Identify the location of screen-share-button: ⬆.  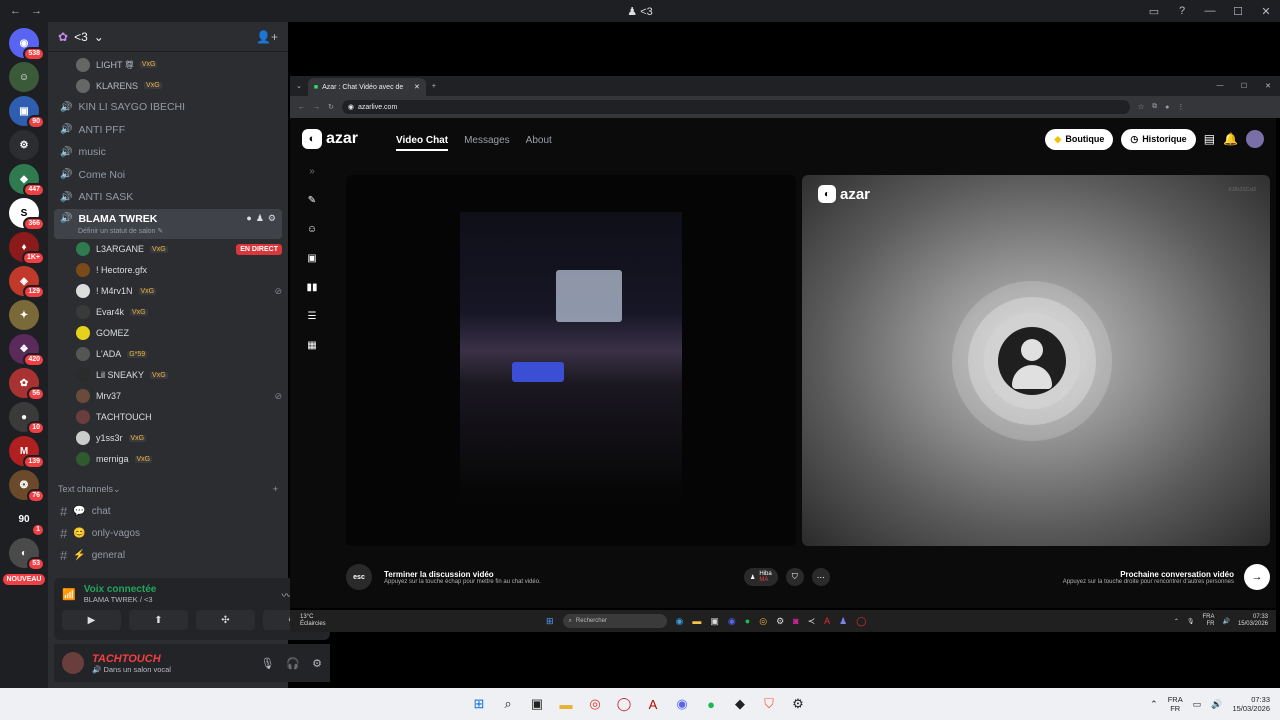
(158, 620).